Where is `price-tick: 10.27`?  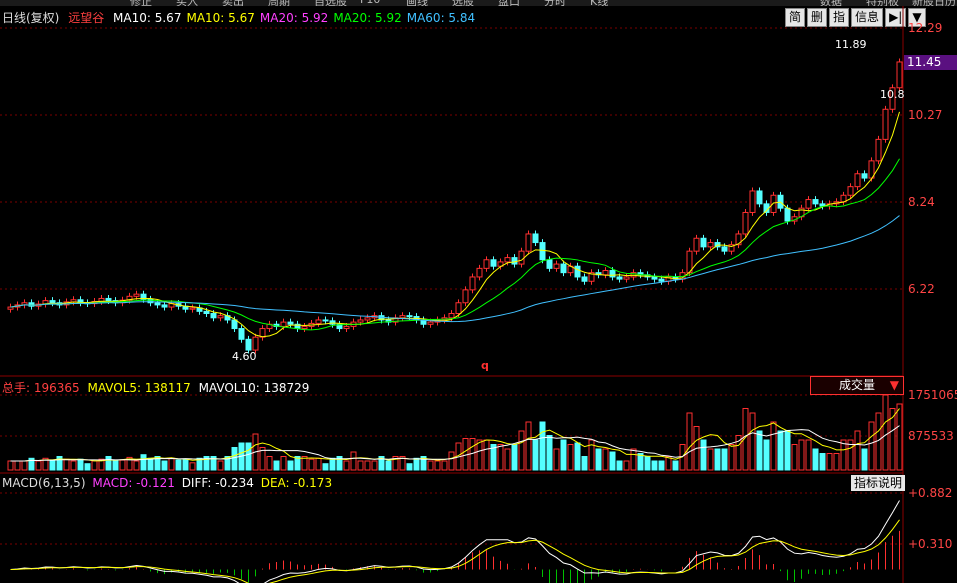 price-tick: 10.27 is located at coordinates (925, 115).